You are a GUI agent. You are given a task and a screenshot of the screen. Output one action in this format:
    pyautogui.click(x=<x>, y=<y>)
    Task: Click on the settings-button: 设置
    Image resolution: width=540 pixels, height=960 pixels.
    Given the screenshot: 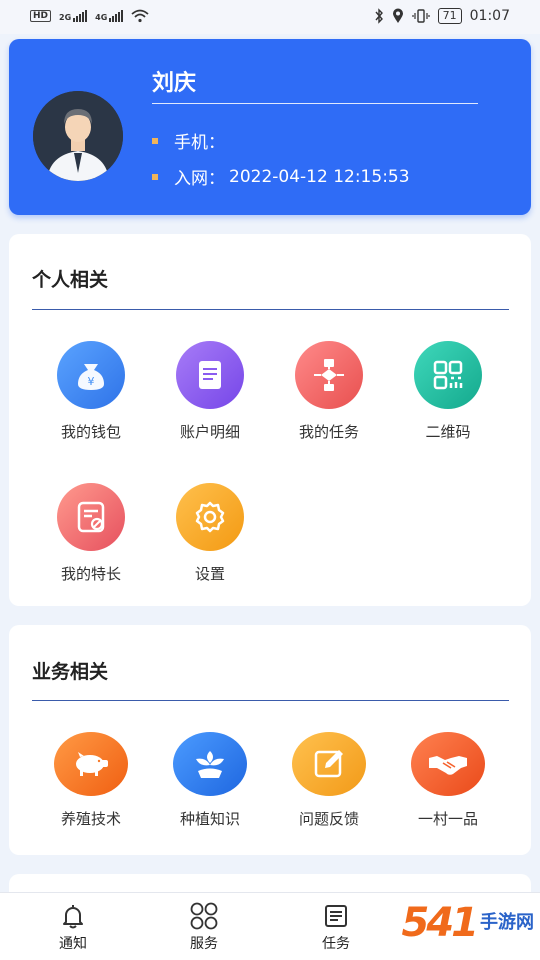 What is the action you would take?
    pyautogui.click(x=210, y=533)
    